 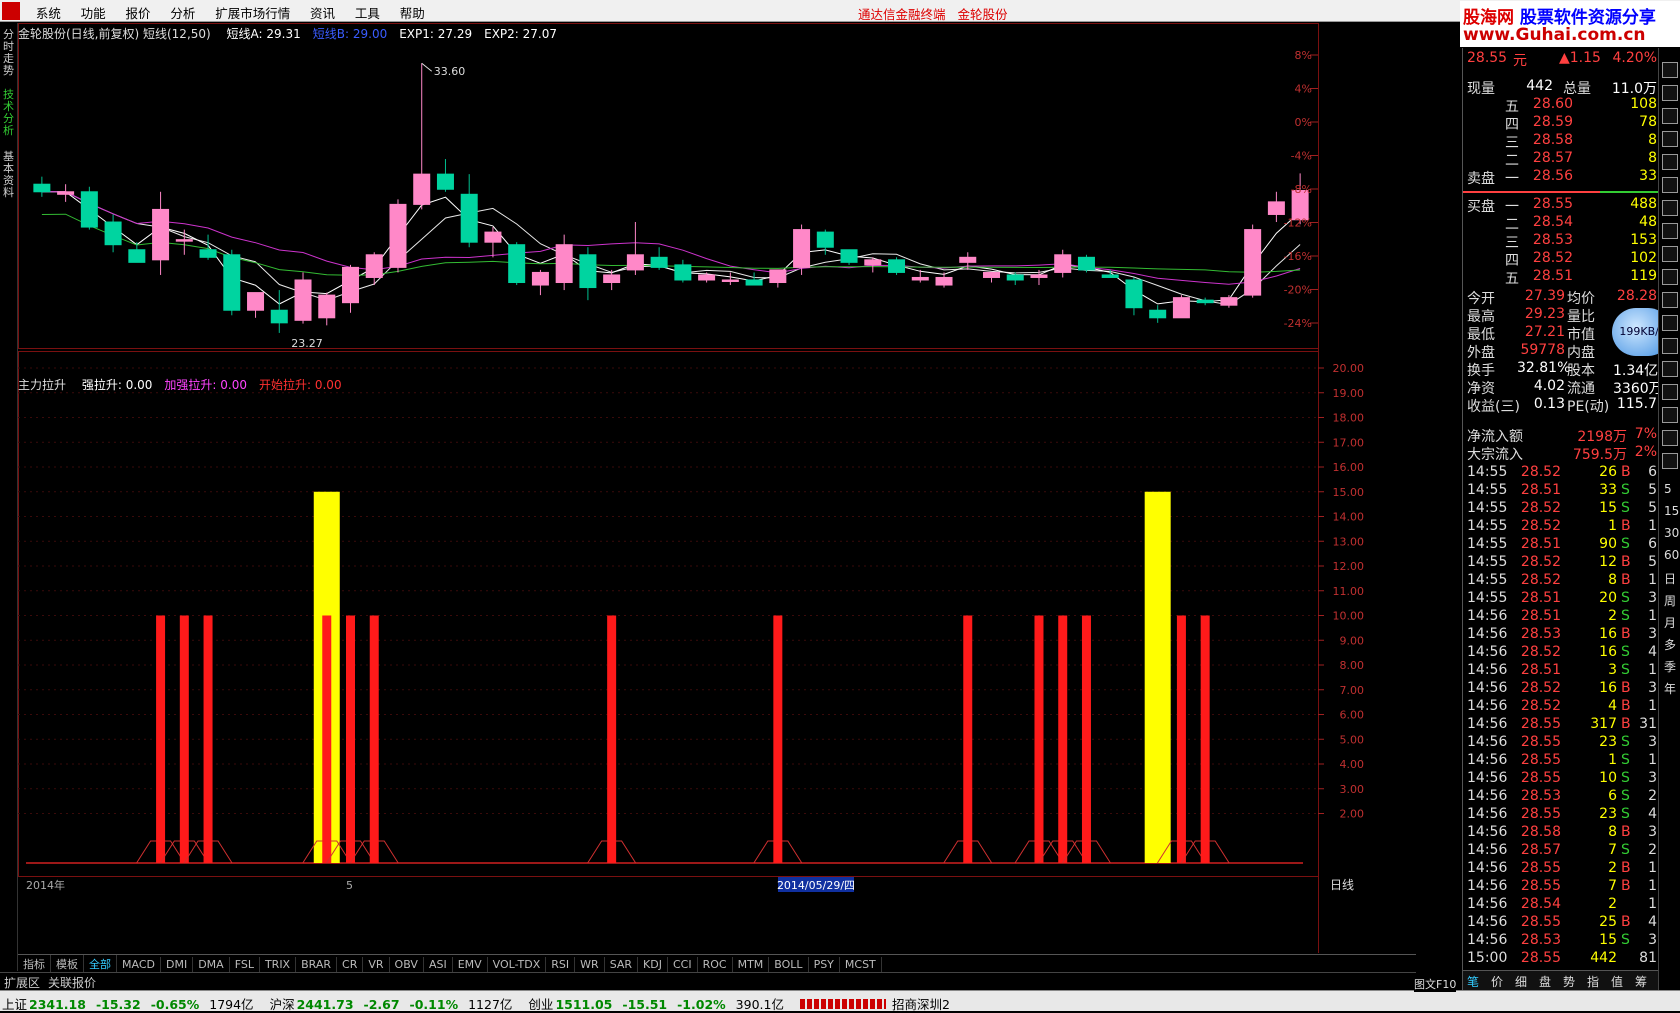 What do you see at coordinates (1671, 511) in the screenshot?
I see `period-shortcut: 15` at bounding box center [1671, 511].